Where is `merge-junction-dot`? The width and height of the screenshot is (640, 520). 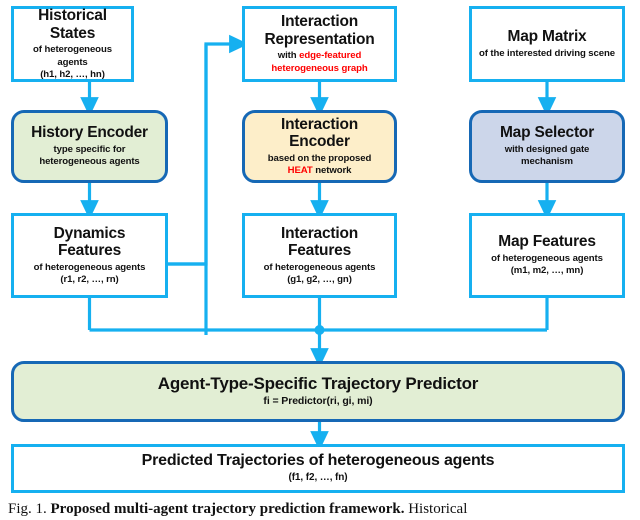 merge-junction-dot is located at coordinates (319, 330).